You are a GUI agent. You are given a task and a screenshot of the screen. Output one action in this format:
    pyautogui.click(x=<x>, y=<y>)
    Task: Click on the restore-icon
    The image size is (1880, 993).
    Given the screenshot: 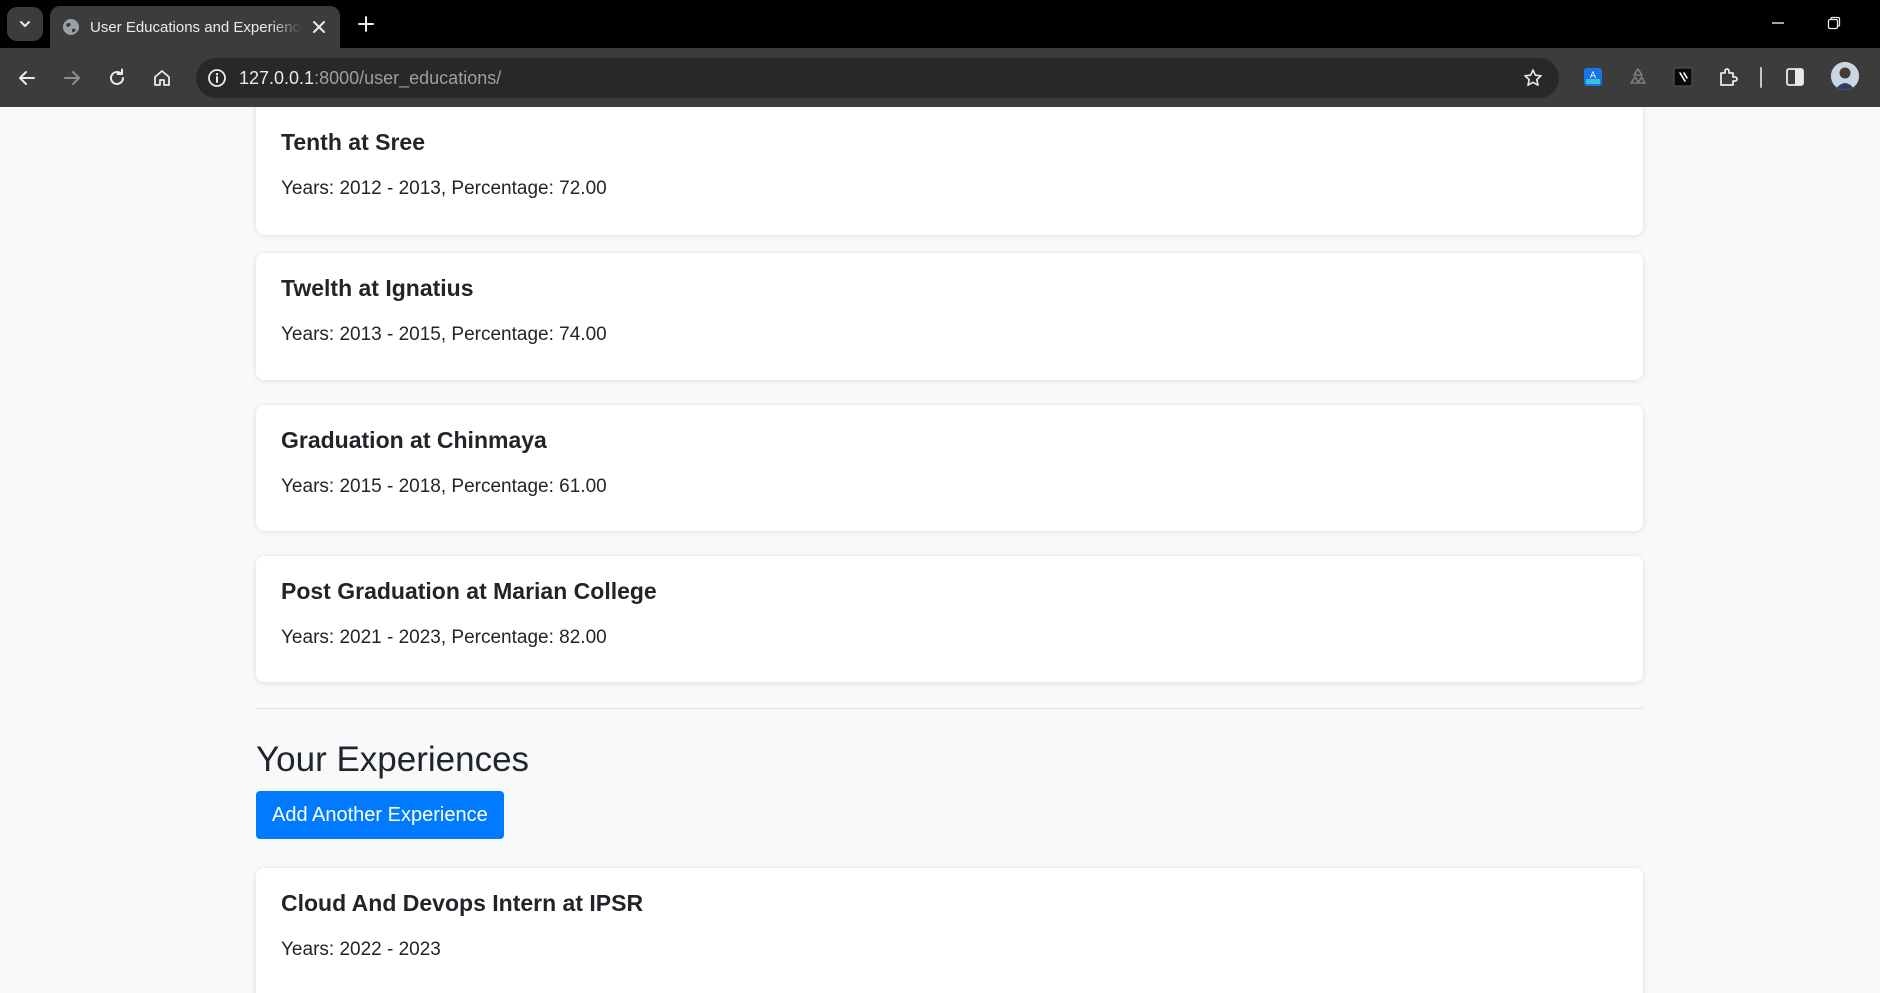 What is the action you would take?
    pyautogui.click(x=1834, y=23)
    